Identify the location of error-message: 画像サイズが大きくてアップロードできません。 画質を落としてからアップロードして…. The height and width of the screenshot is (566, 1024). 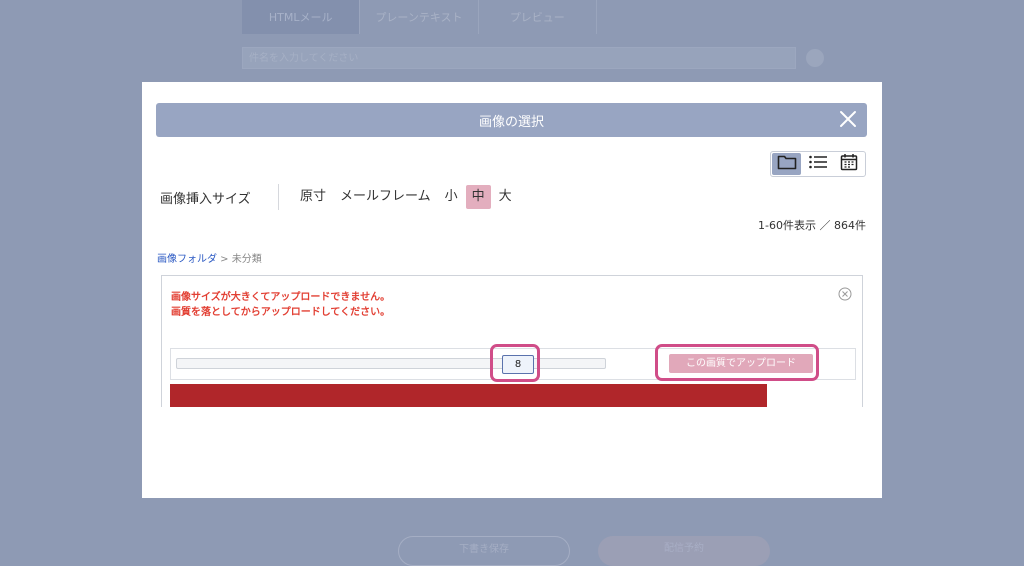
(280, 305).